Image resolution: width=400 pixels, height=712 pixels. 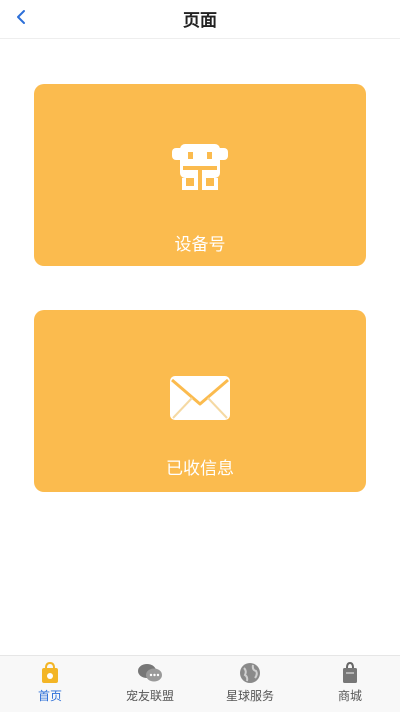 I want to click on tab-home: 首页, so click(x=50, y=684).